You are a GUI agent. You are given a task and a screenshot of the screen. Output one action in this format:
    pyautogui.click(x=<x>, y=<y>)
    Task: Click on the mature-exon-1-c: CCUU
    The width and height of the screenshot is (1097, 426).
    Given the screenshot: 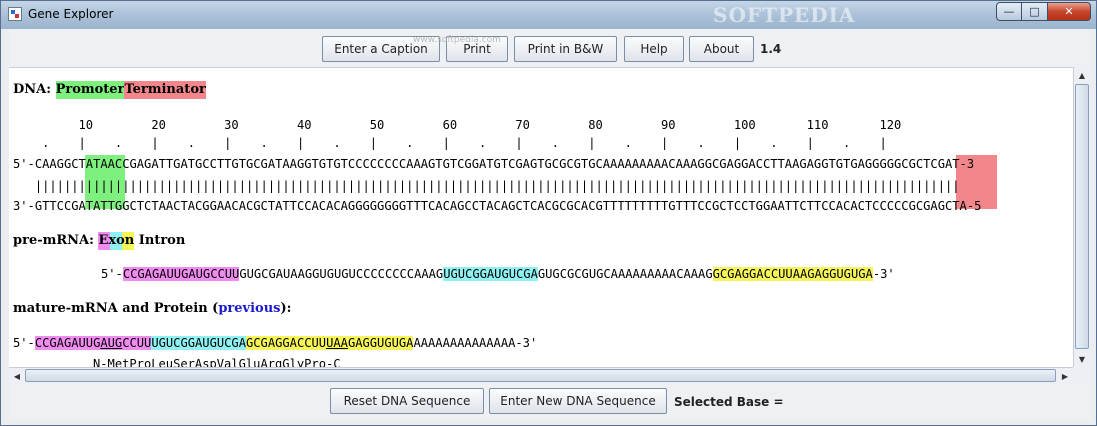 What is the action you would take?
    pyautogui.click(x=137, y=343)
    